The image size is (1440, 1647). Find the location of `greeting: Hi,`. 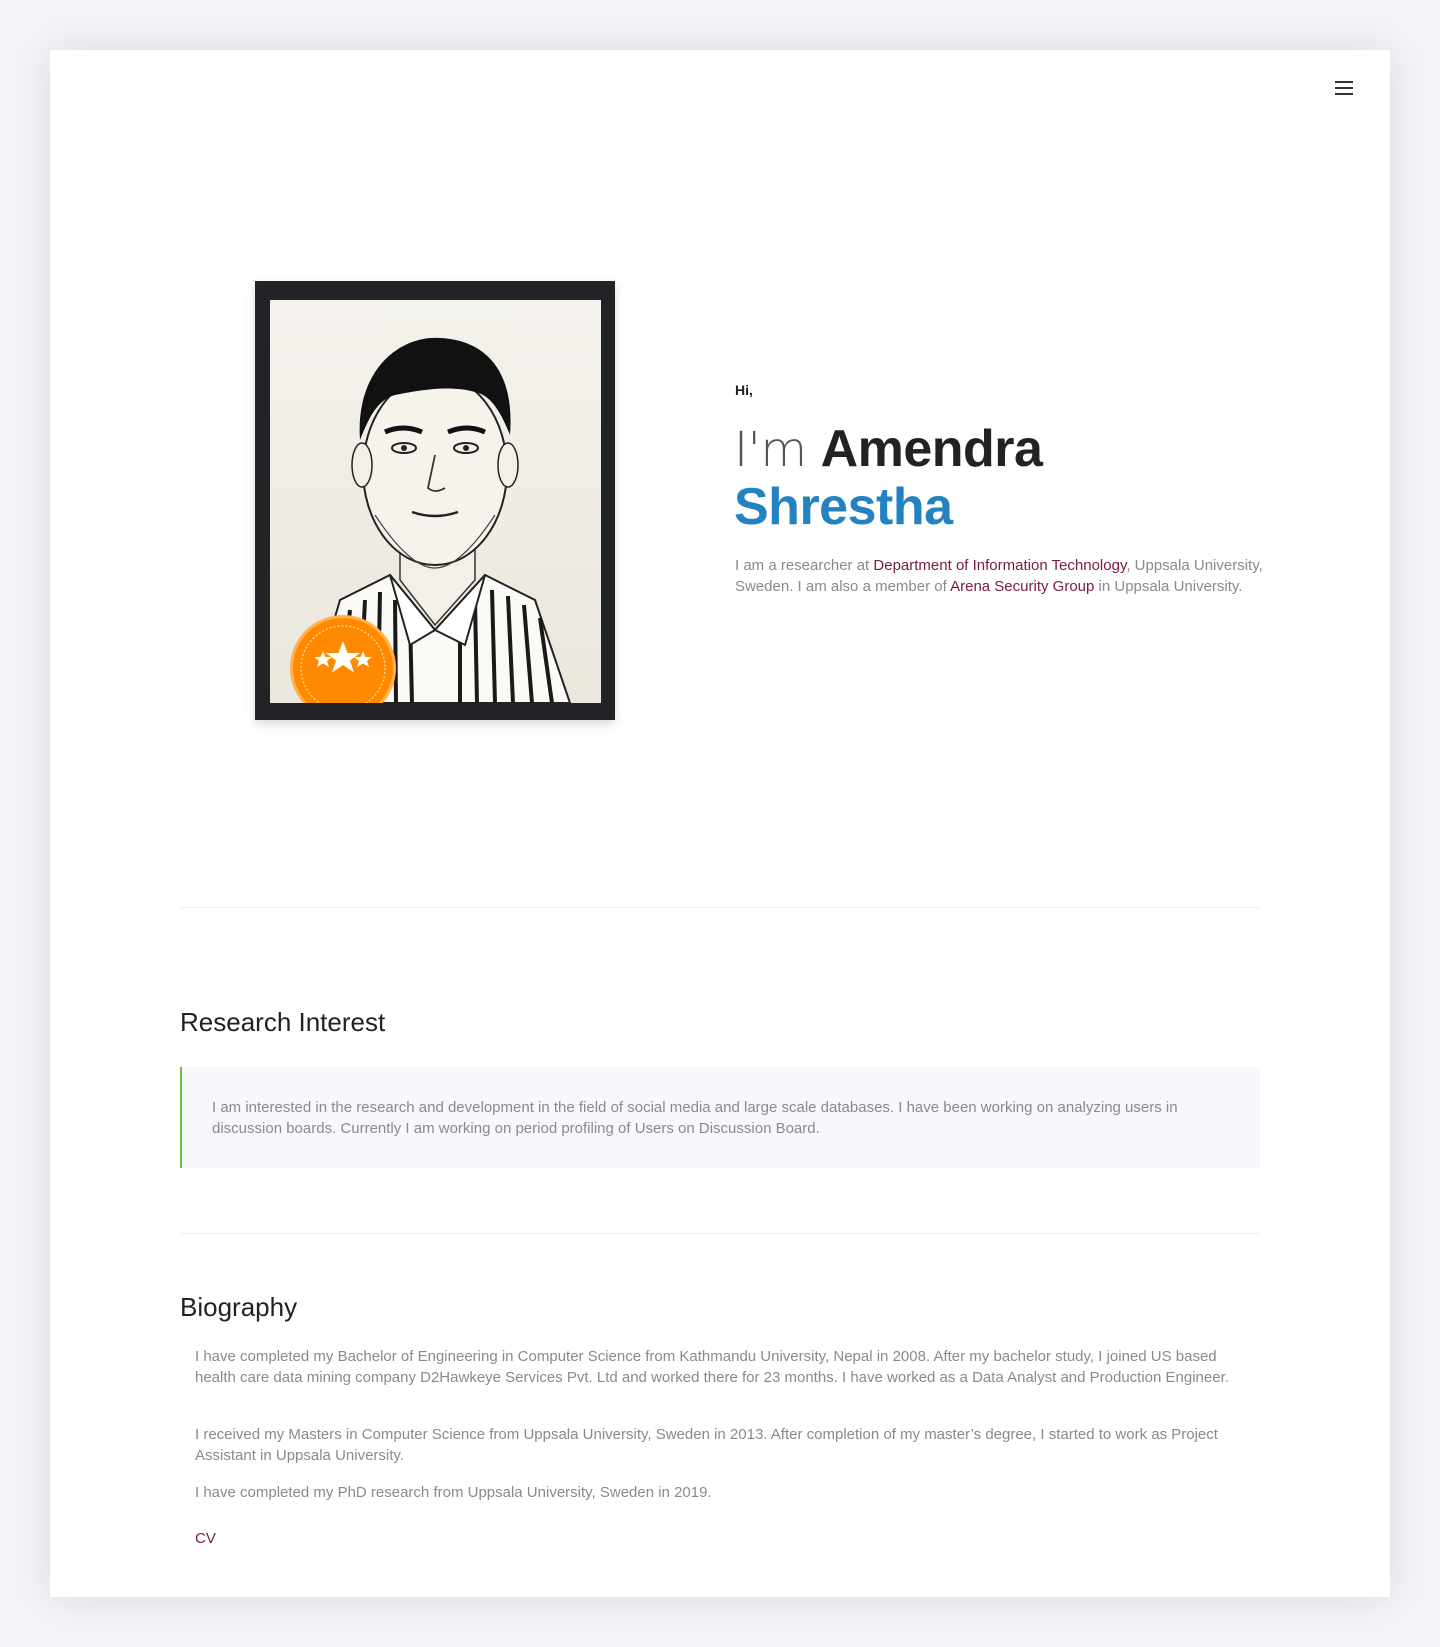

greeting: Hi, is located at coordinates (744, 390).